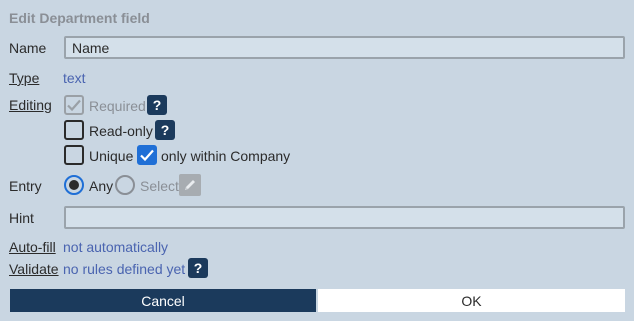  What do you see at coordinates (117, 106) in the screenshot?
I see `required-label: Required` at bounding box center [117, 106].